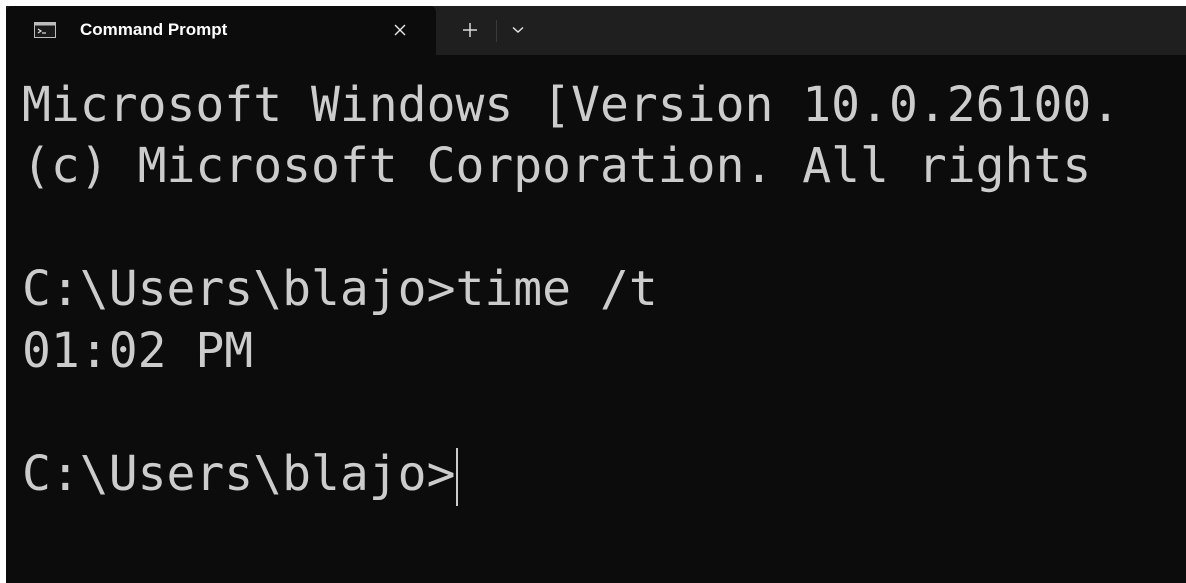 The image size is (1186, 583). Describe the element at coordinates (154, 29) in the screenshot. I see `tab-title: Command Prompt` at that location.